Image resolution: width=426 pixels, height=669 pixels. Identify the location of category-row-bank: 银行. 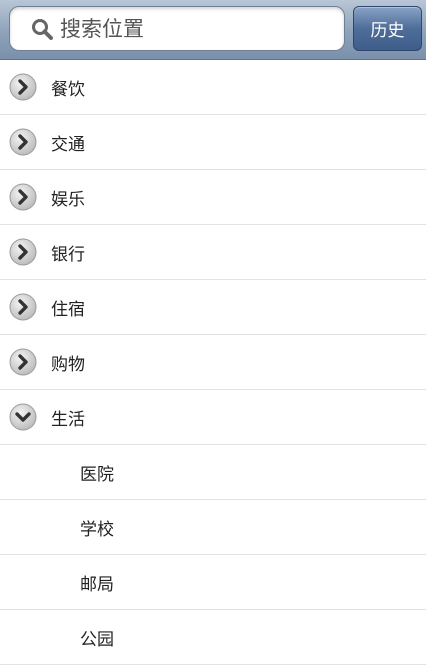
(213, 252).